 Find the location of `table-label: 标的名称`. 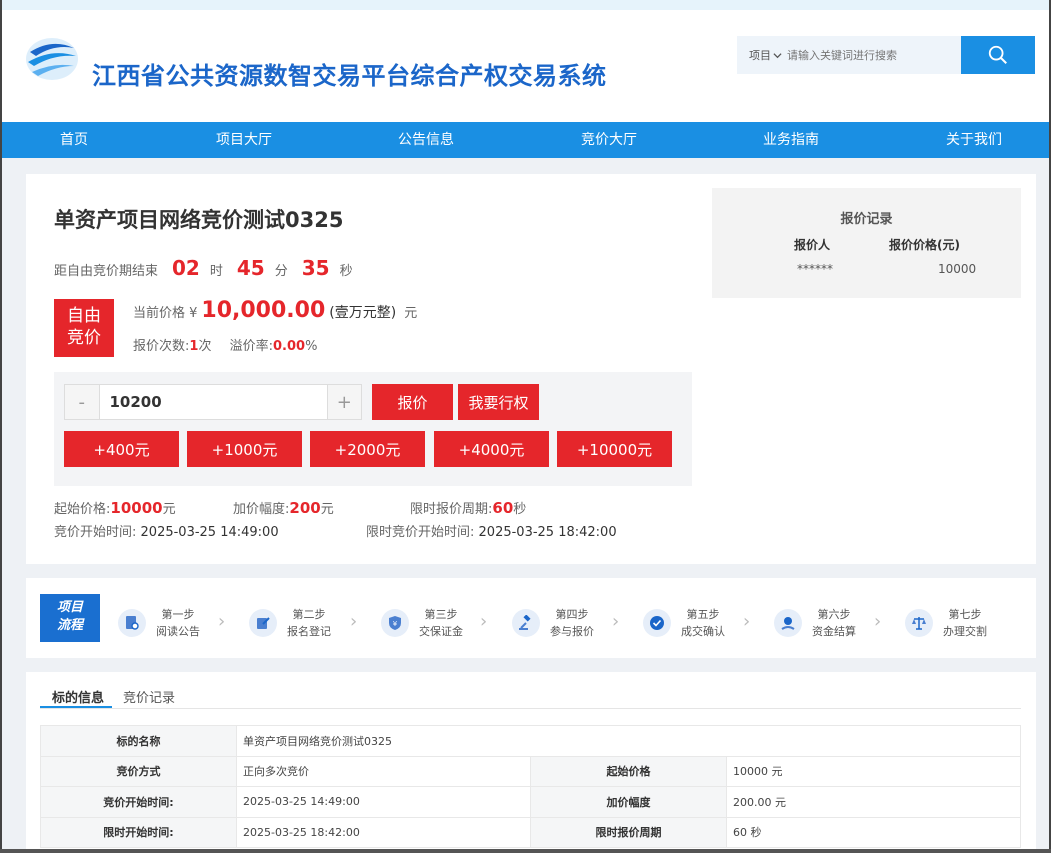

table-label: 标的名称 is located at coordinates (138, 741).